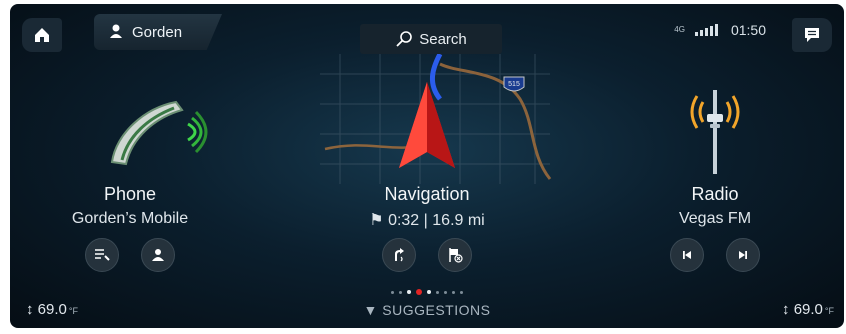 This screenshot has height=334, width=846. I want to click on voice-guidance-button, so click(399, 255).